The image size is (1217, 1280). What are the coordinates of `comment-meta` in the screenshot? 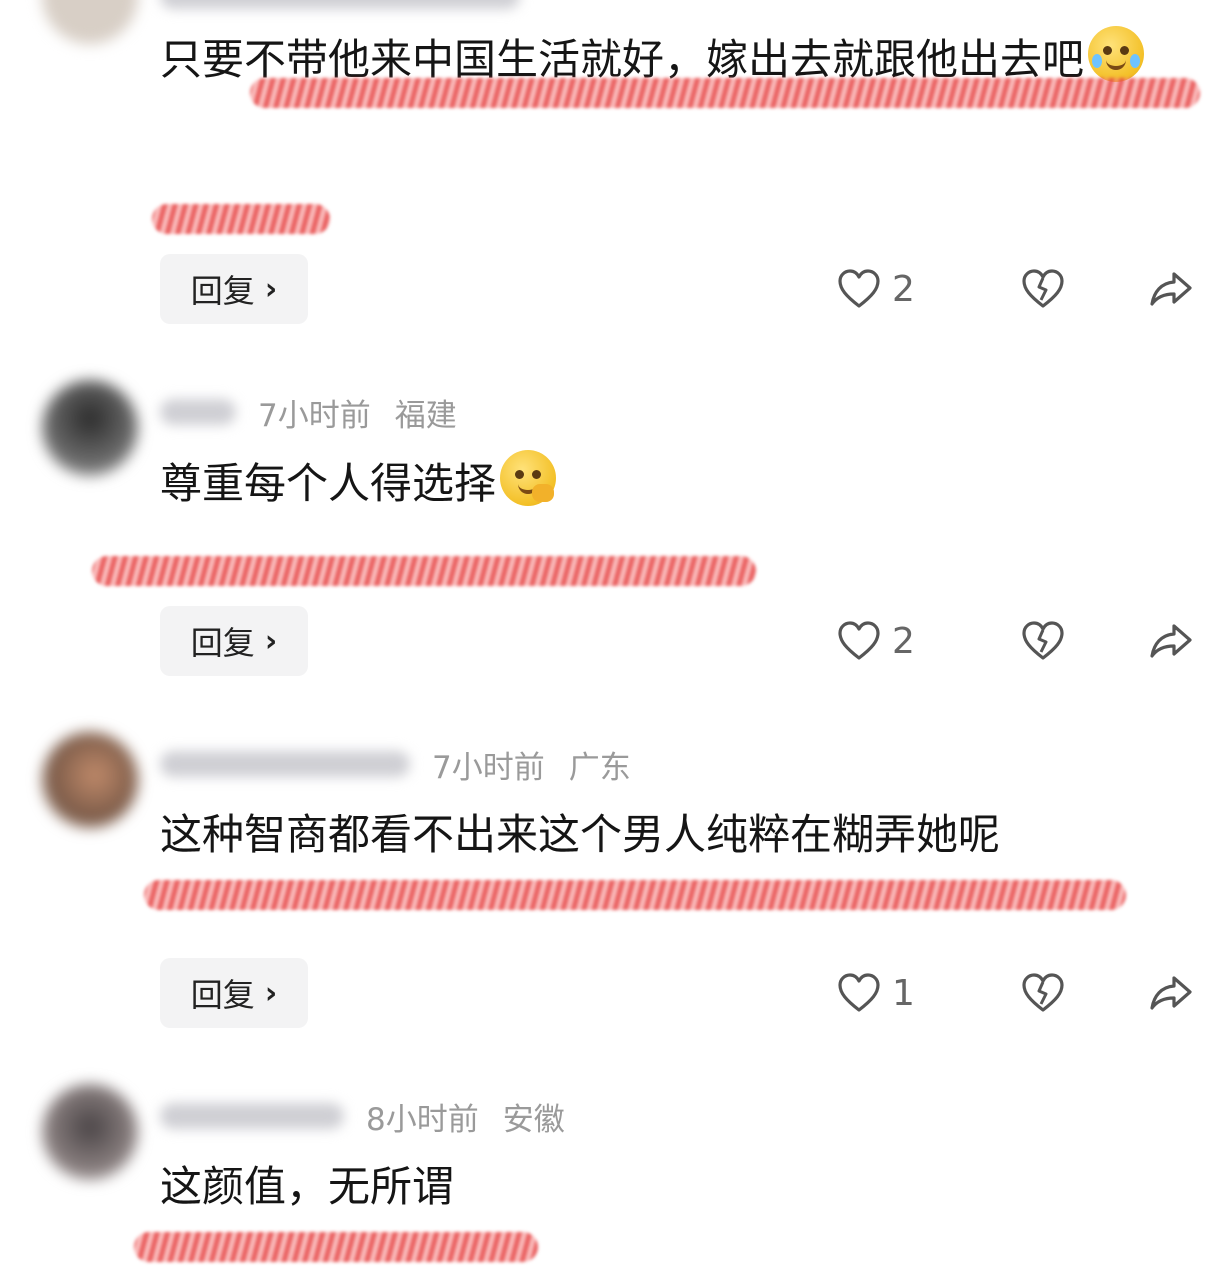 It's located at (351, 8).